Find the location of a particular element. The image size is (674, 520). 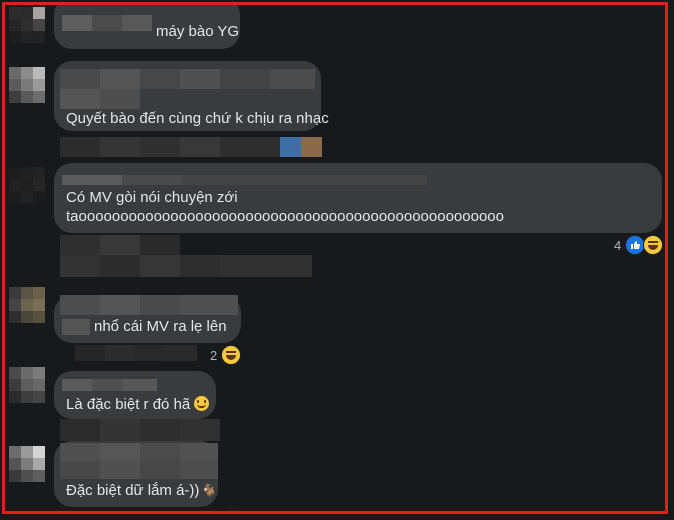

reaction-summary: 2 is located at coordinates (226, 355).